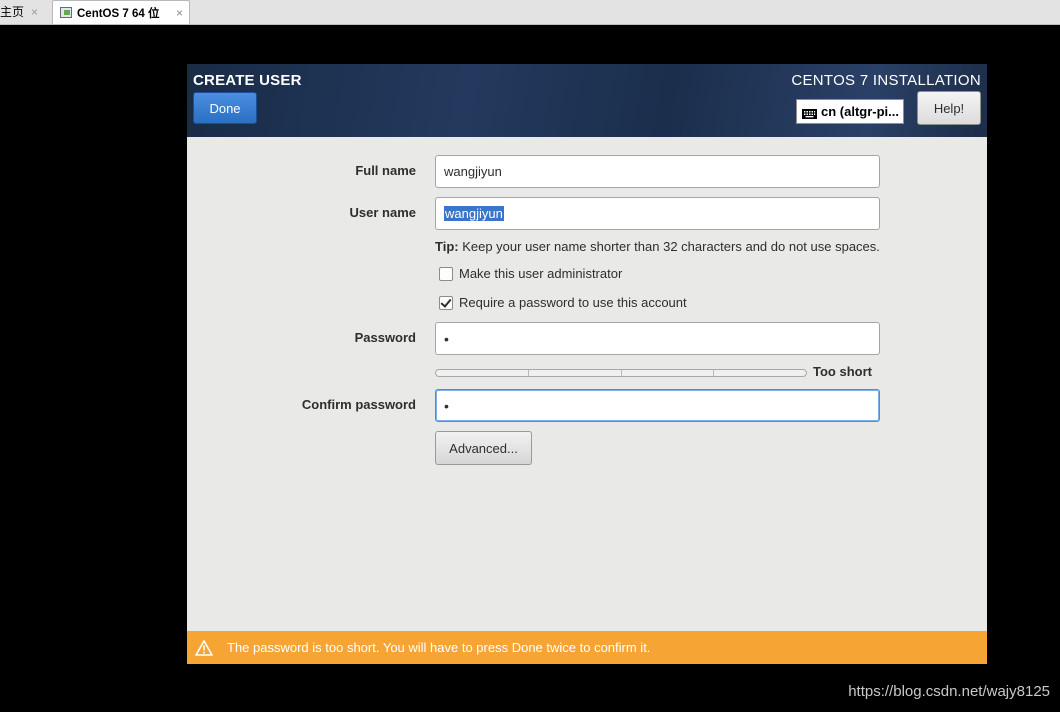  I want to click on keyboard-icon, so click(809, 113).